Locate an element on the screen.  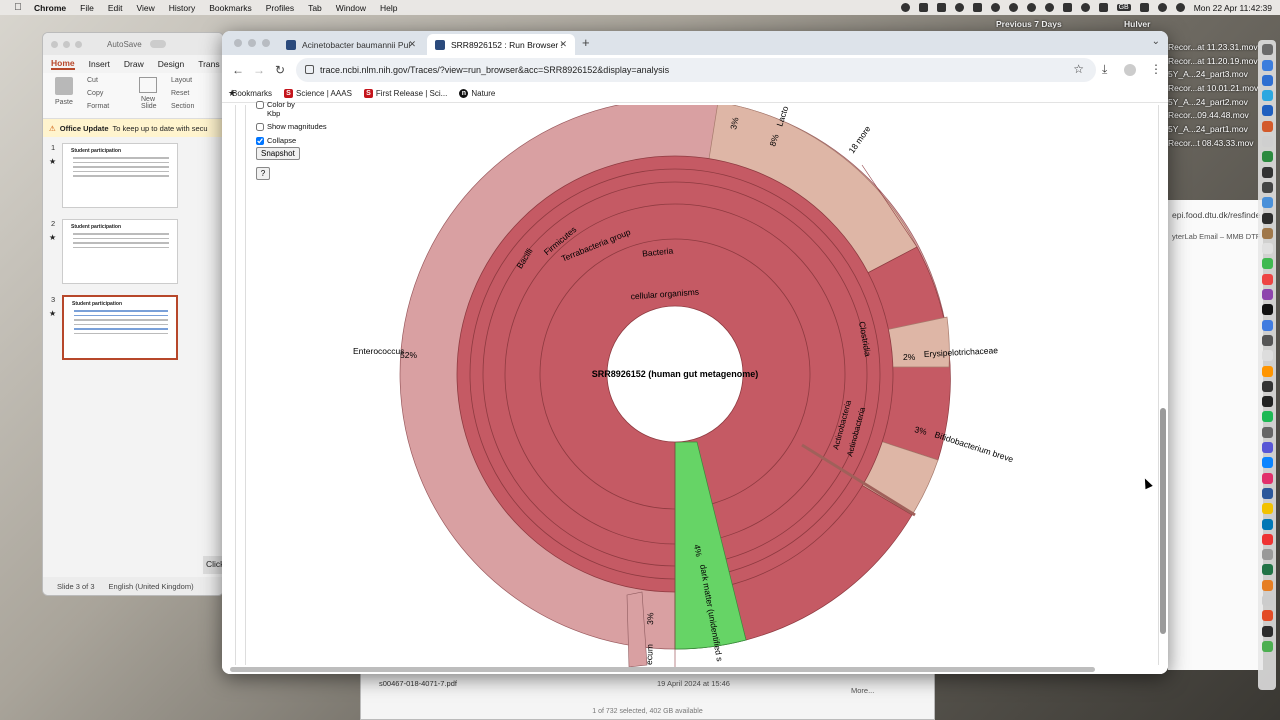
menu-bookmarks: Bookmarks is located at coordinates (230, 8).